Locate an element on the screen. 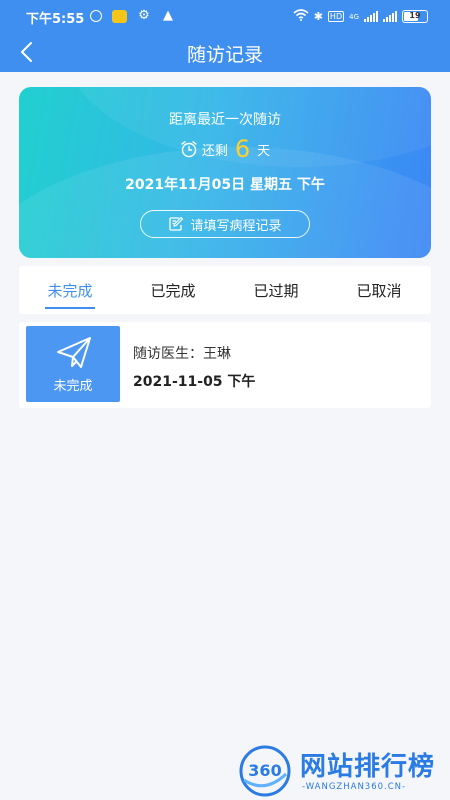 The image size is (450, 800). status-left-icons: ⚙ ▲ is located at coordinates (132, 16).